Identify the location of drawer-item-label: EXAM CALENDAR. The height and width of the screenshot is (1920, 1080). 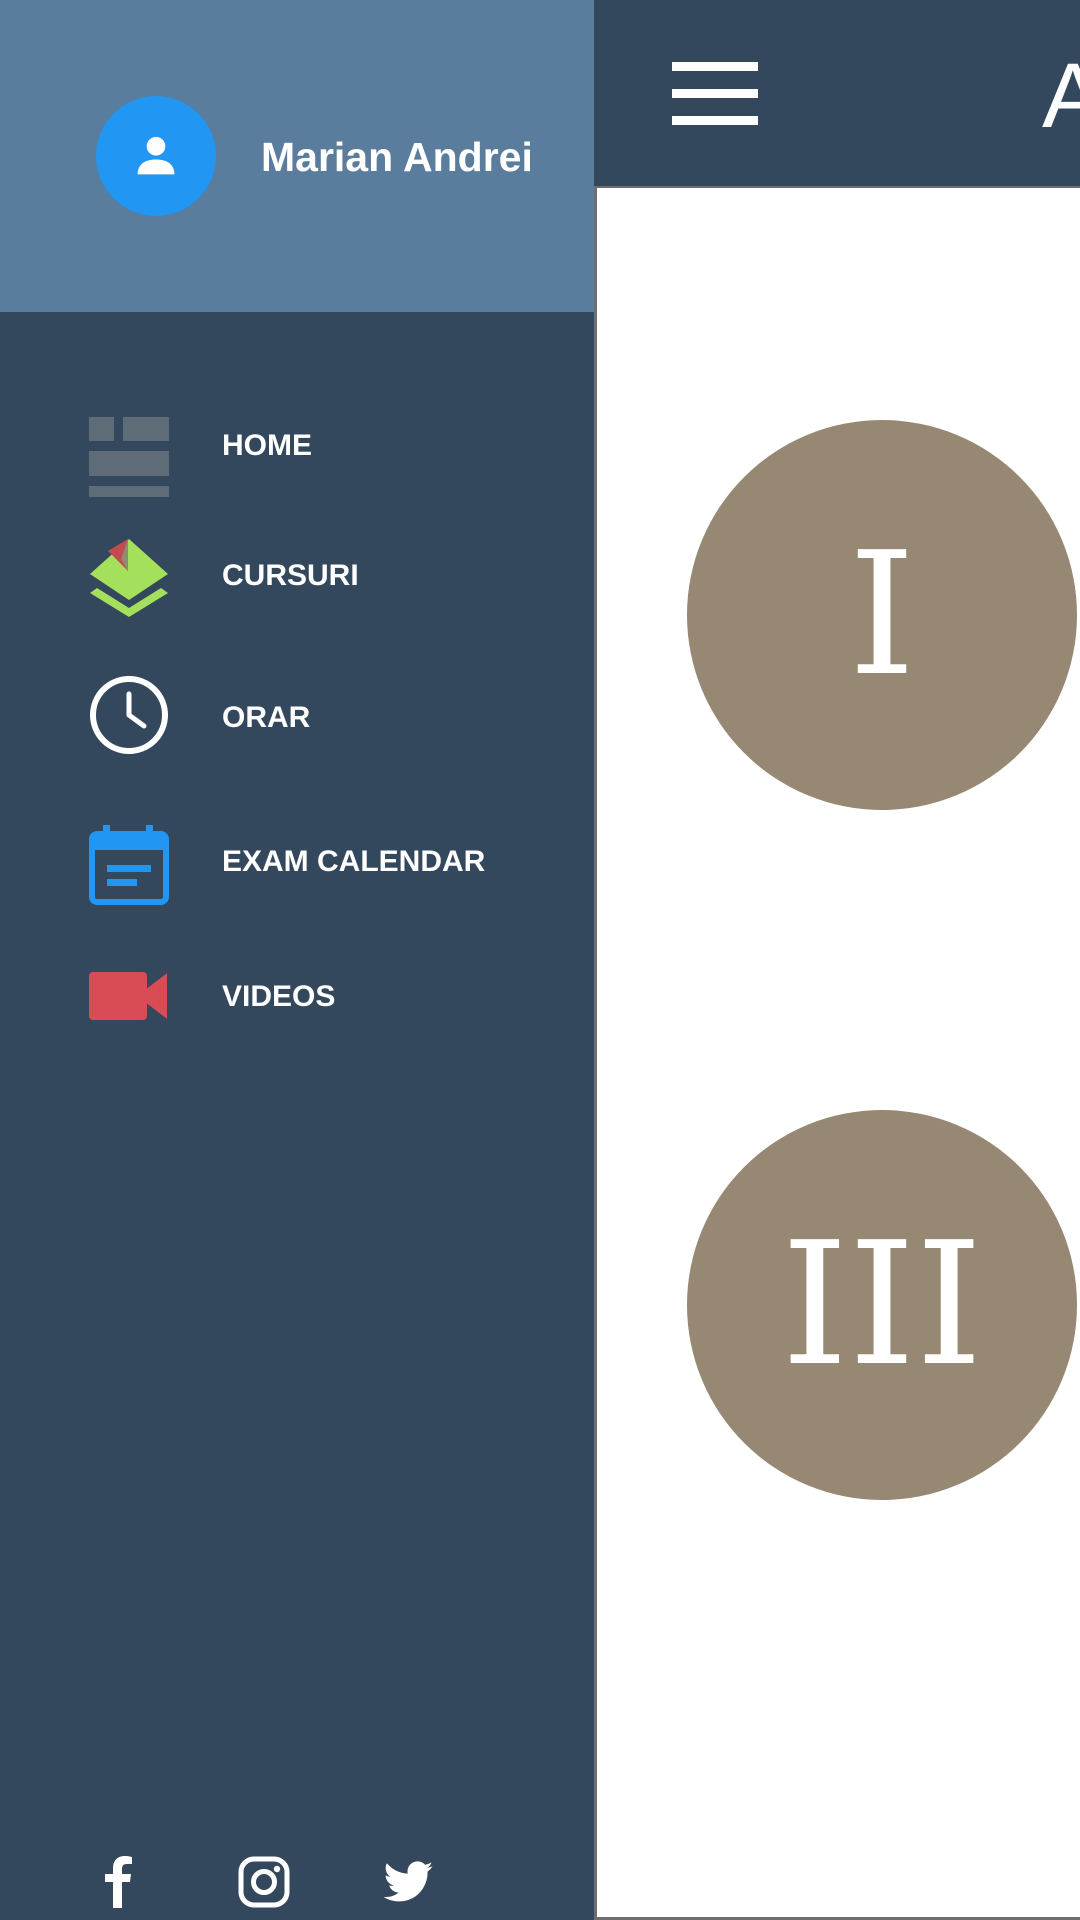
(354, 861).